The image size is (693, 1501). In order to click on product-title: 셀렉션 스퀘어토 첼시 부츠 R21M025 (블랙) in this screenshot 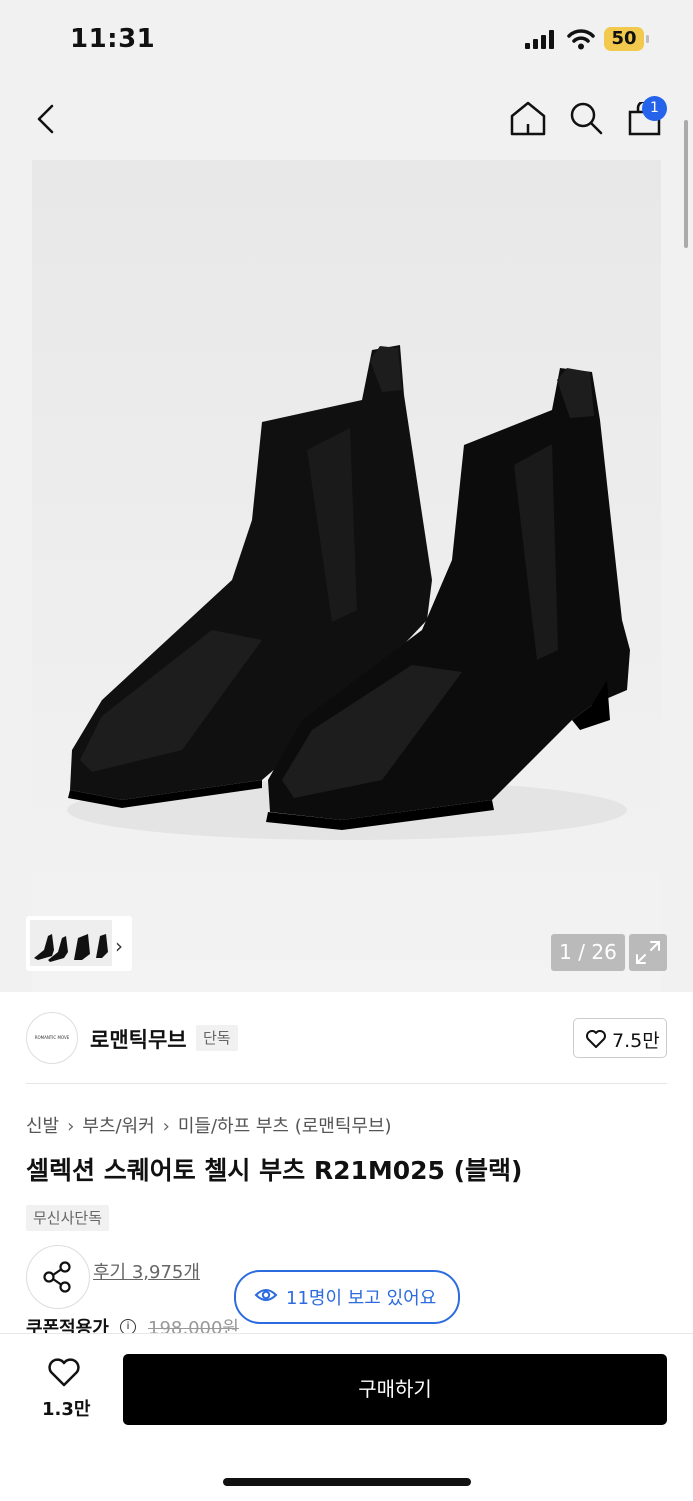, I will do `click(274, 1170)`.